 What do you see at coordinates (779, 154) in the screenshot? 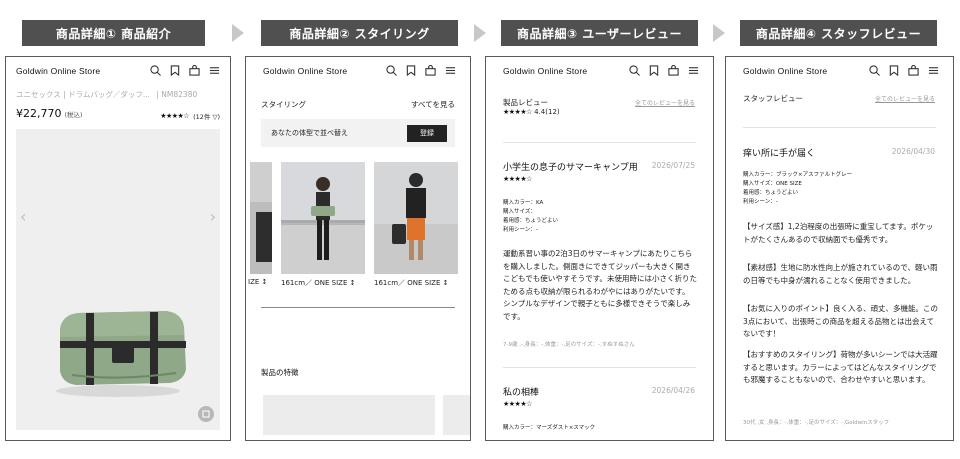
I see `review-title: 痒い所に手が届く` at bounding box center [779, 154].